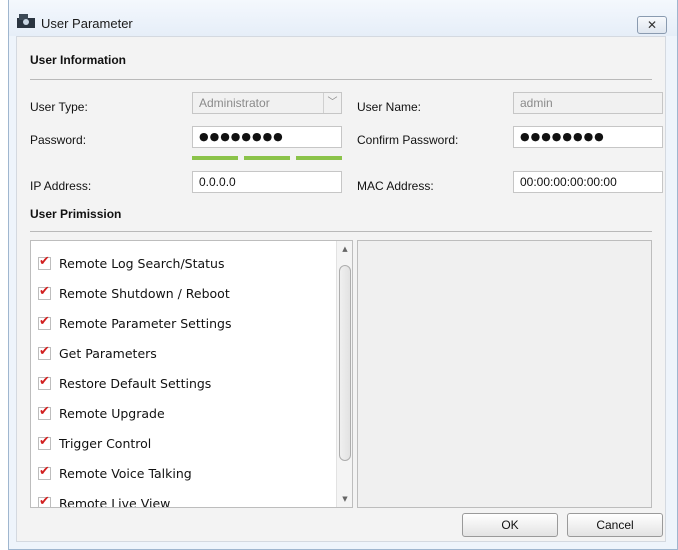 This screenshot has height=550, width=678. Describe the element at coordinates (112, 413) in the screenshot. I see `permission-label: Remote Upgrade` at that location.